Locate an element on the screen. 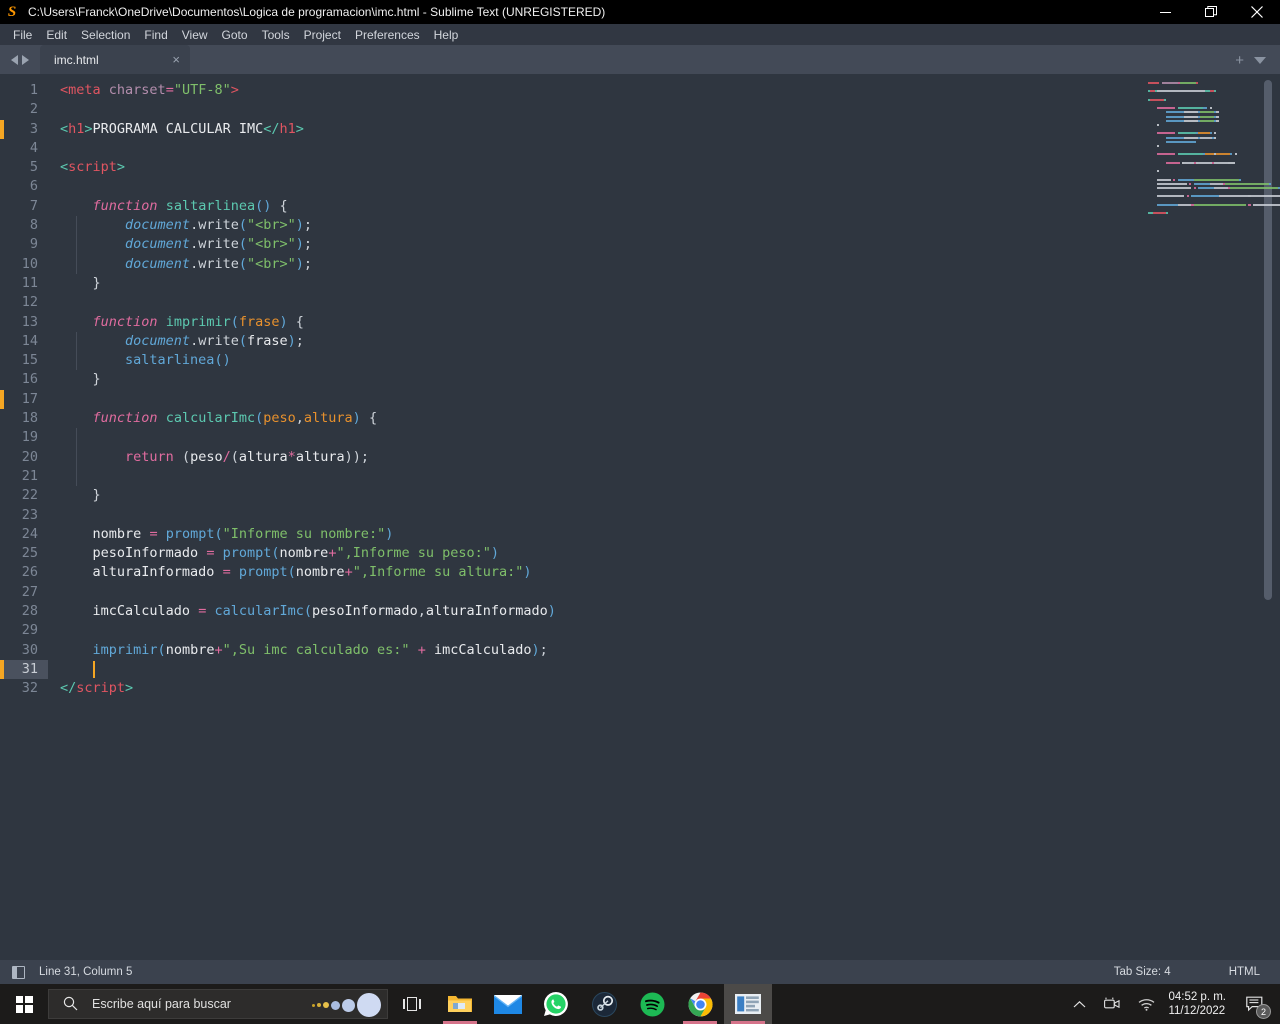 The image size is (1280, 1024). tab-nav-arrows is located at coordinates (20, 59).